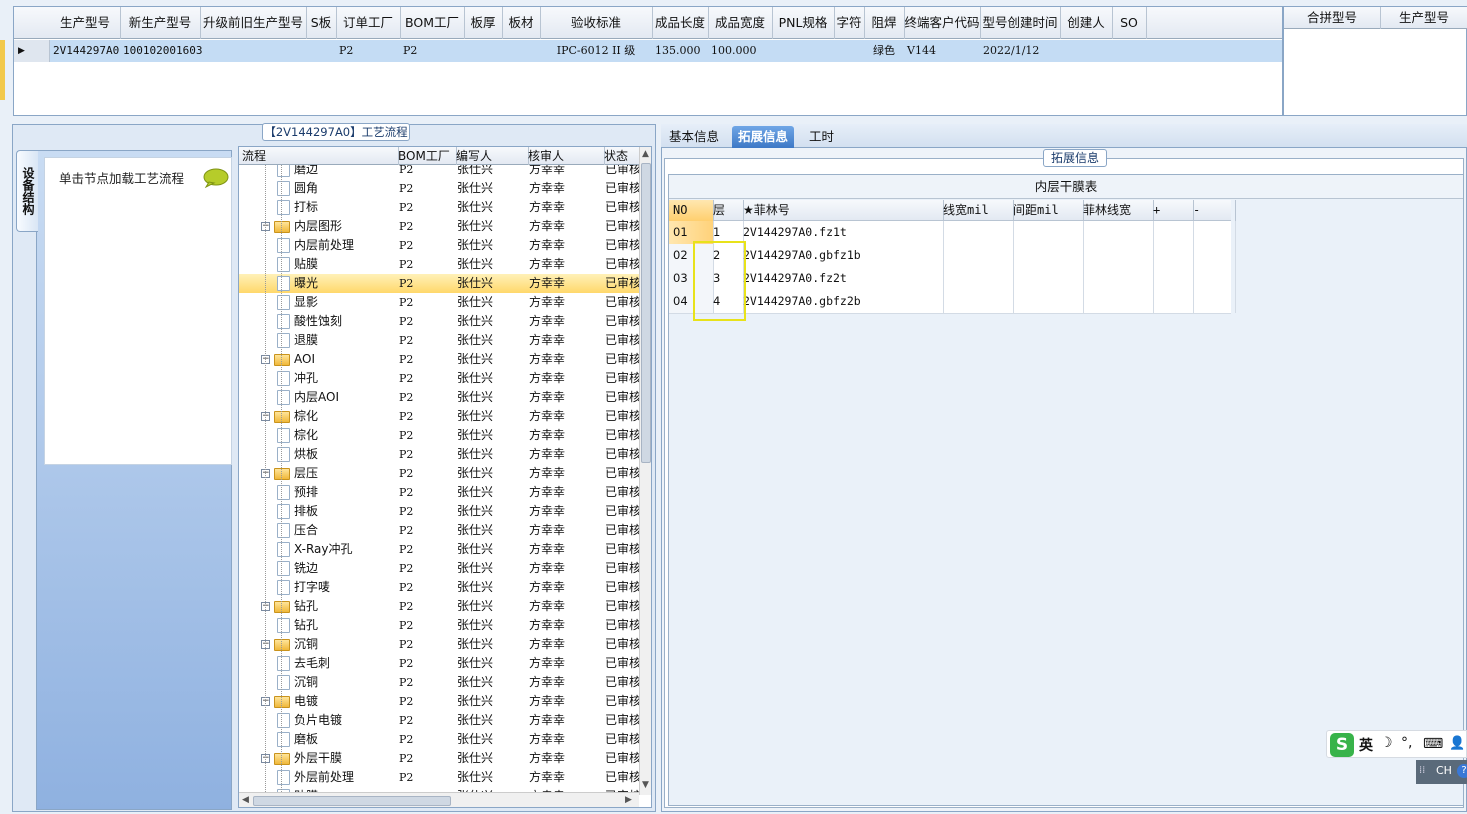  Describe the element at coordinates (596, 51) in the screenshot. I see `grid-cell: IPC-6012 II 级` at that location.